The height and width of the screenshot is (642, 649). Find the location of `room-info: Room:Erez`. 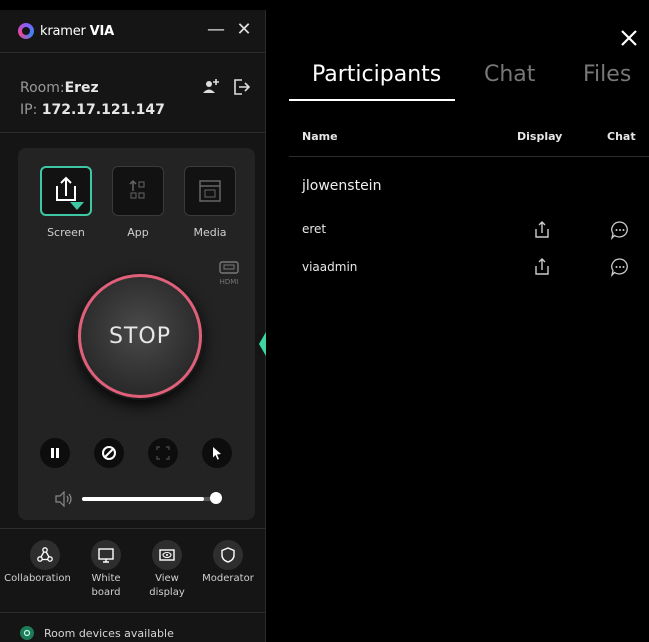

room-info: Room:Erez is located at coordinates (59, 88).